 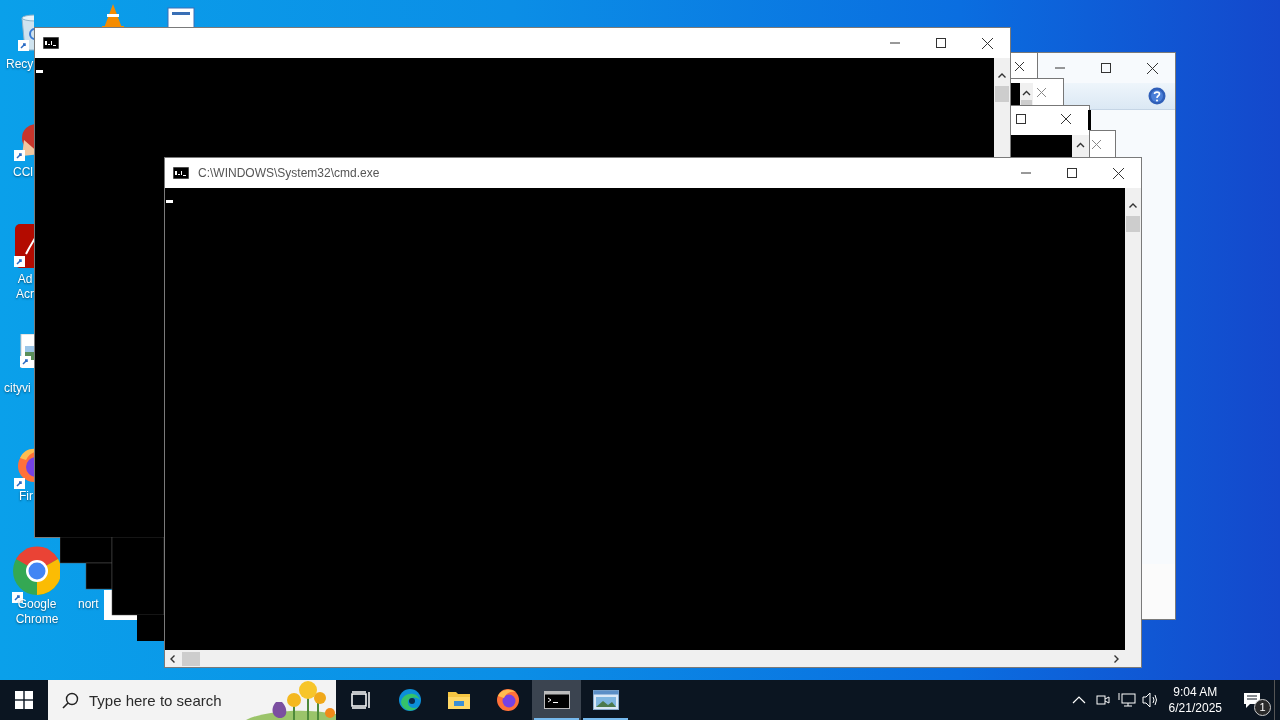 What do you see at coordinates (1078, 700) in the screenshot?
I see `chevron-up-icon` at bounding box center [1078, 700].